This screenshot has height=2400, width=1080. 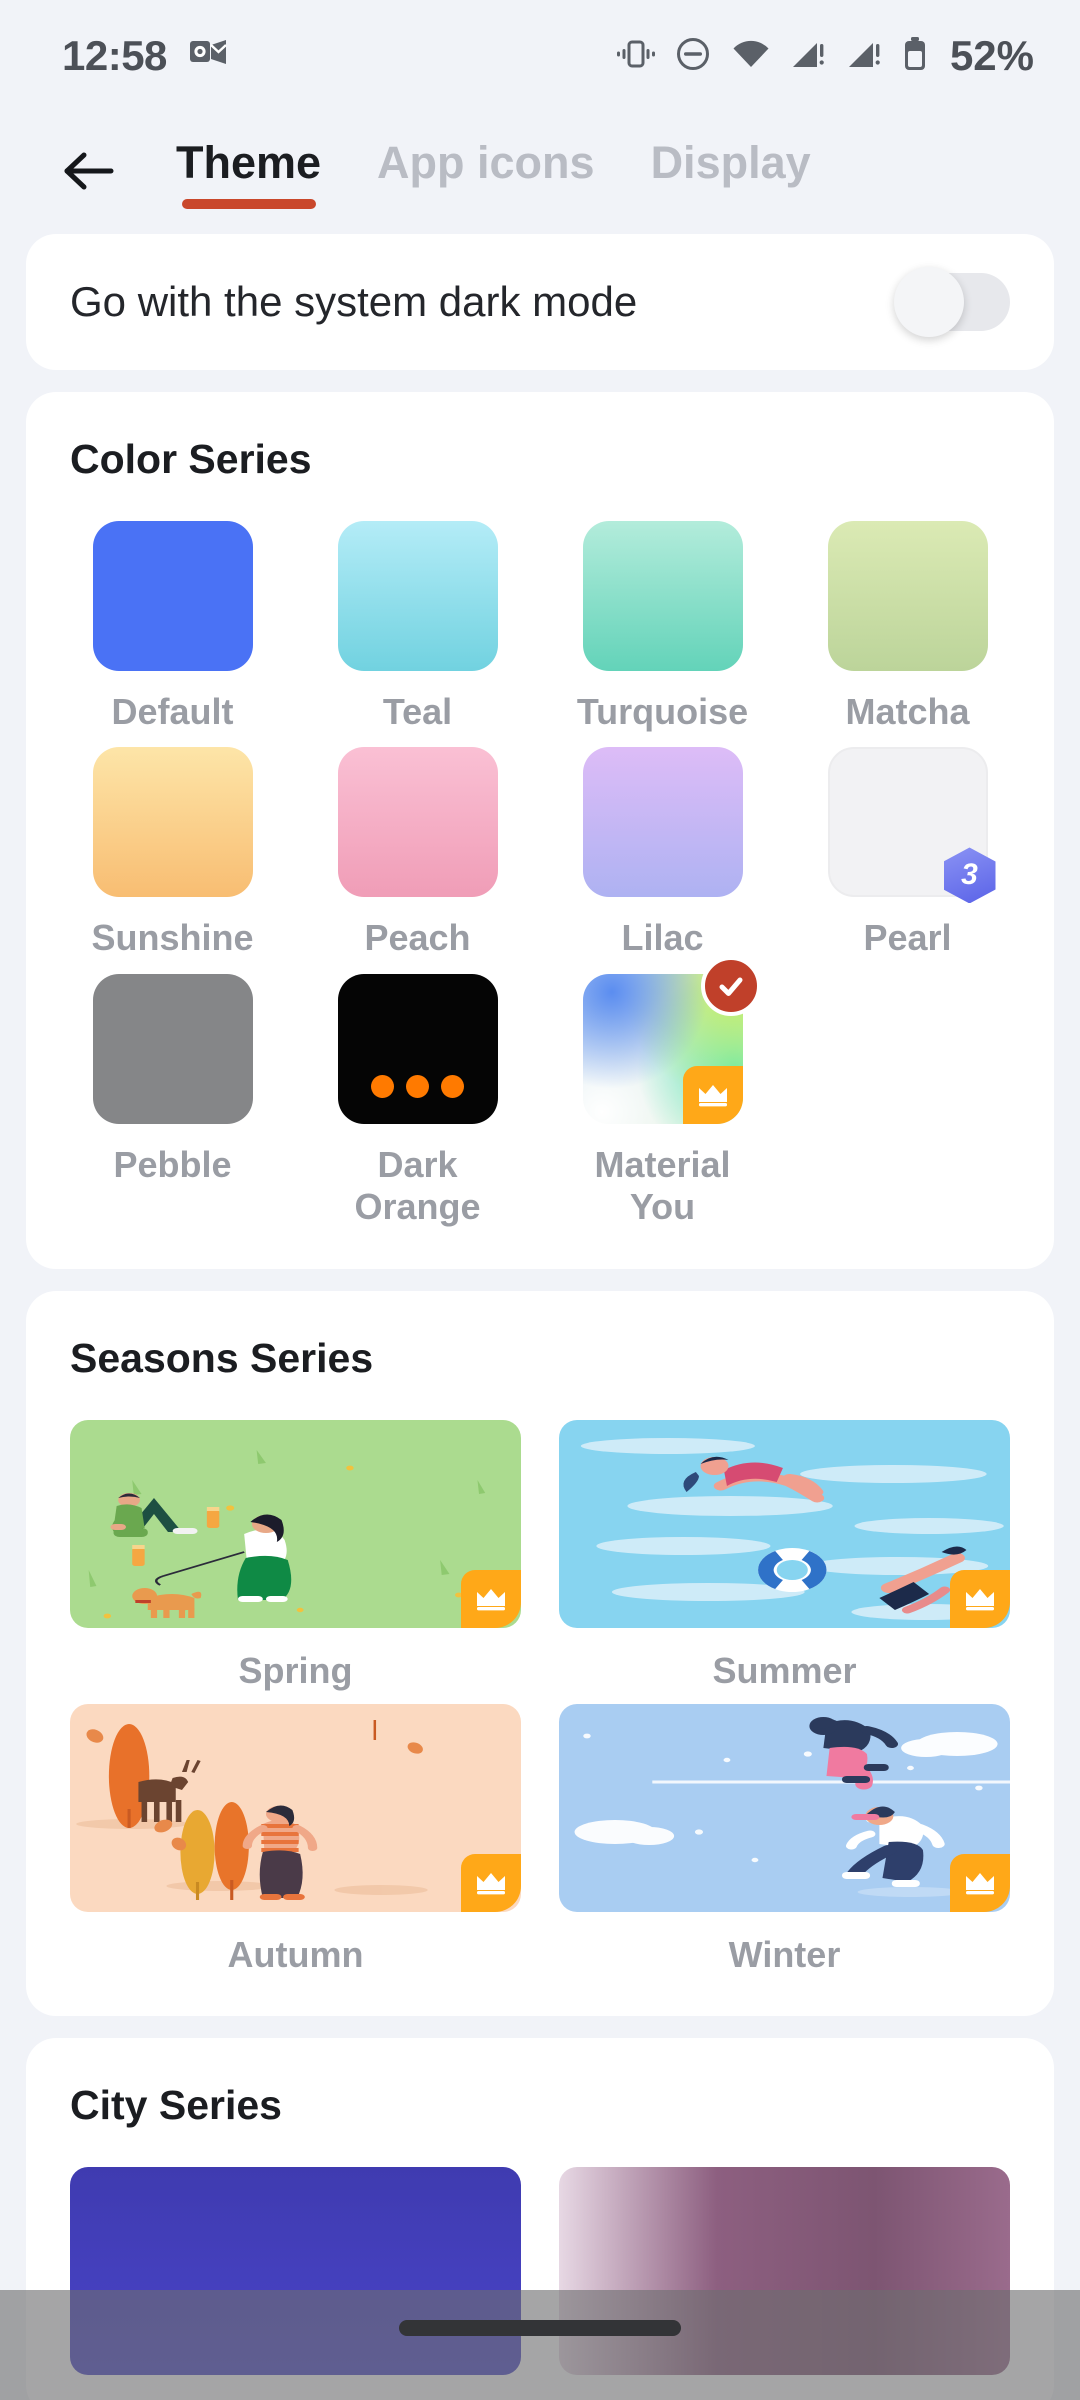 I want to click on color-series-title: Color Series, so click(x=191, y=459).